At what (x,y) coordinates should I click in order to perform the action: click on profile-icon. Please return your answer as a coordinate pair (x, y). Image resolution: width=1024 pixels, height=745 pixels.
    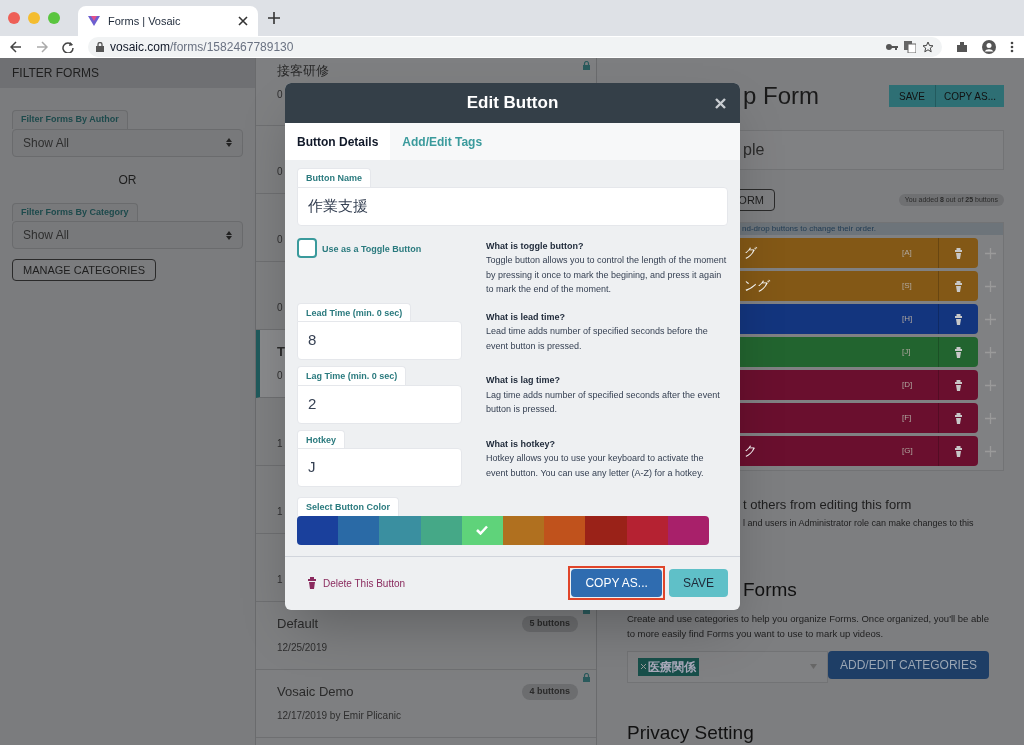
    Looking at the image, I should click on (989, 47).